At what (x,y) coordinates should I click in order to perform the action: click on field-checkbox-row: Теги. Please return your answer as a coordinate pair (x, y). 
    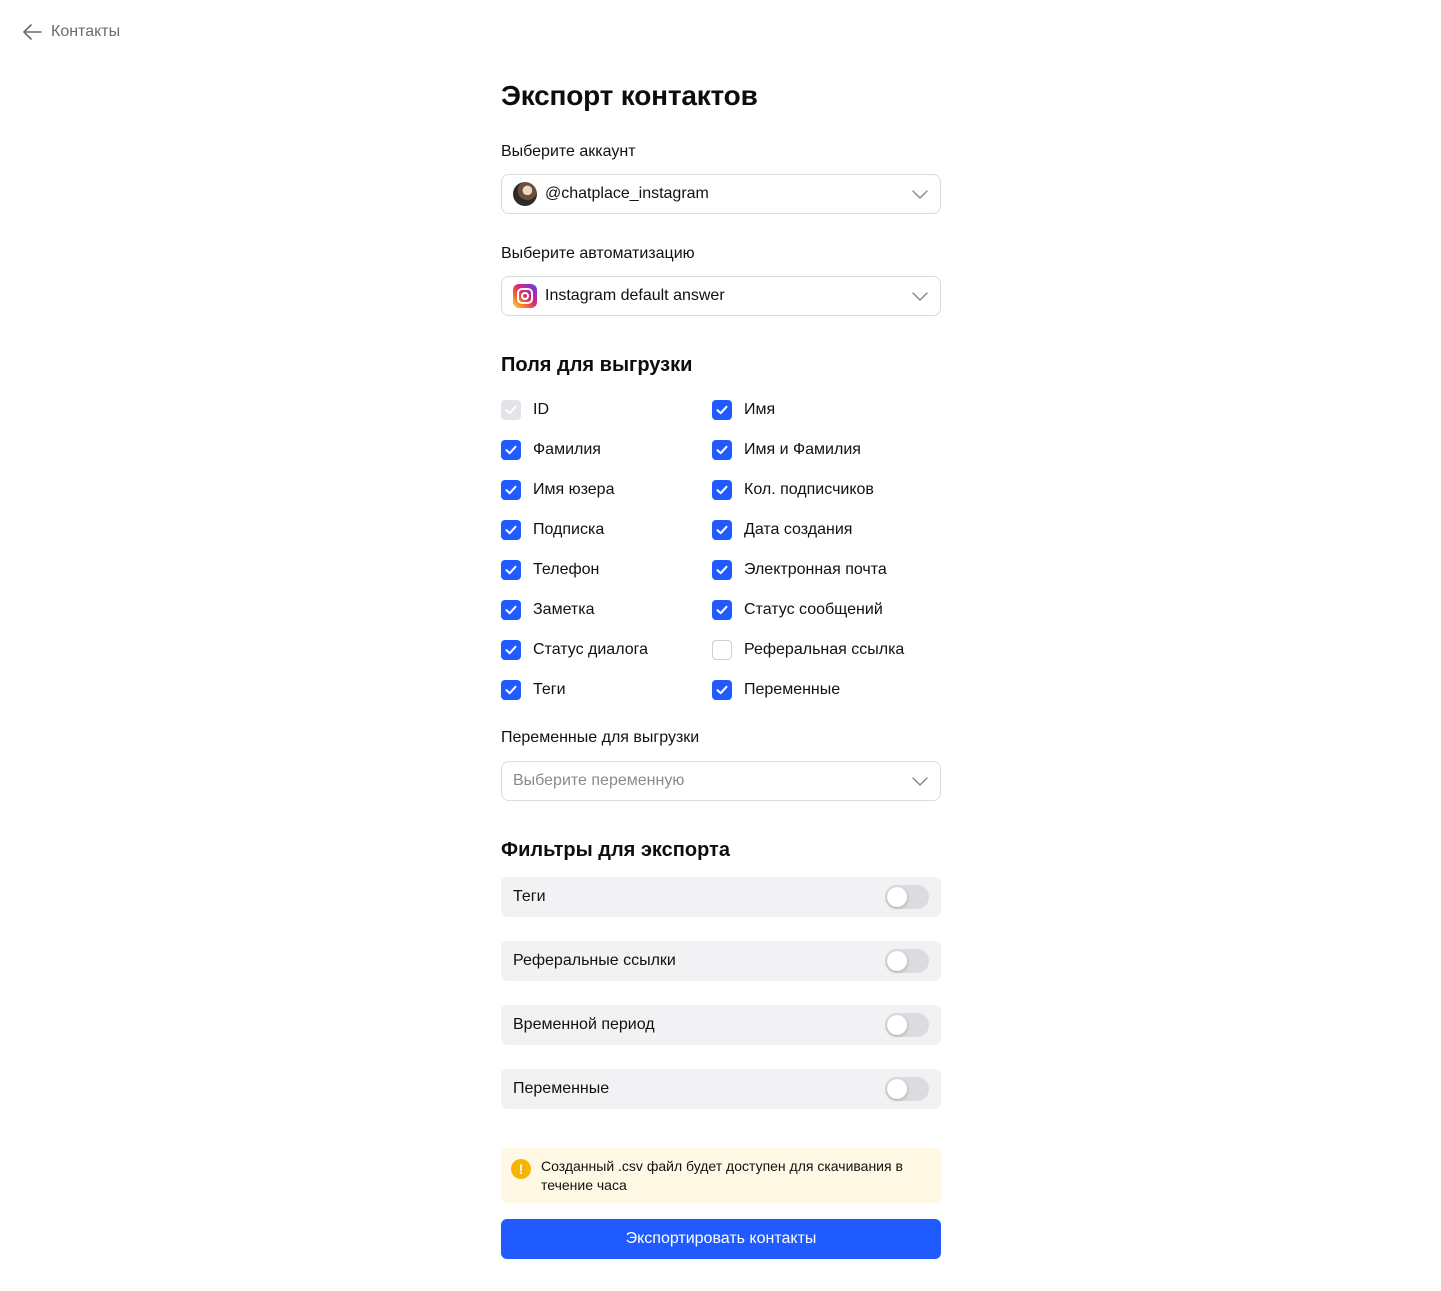
    Looking at the image, I should click on (533, 690).